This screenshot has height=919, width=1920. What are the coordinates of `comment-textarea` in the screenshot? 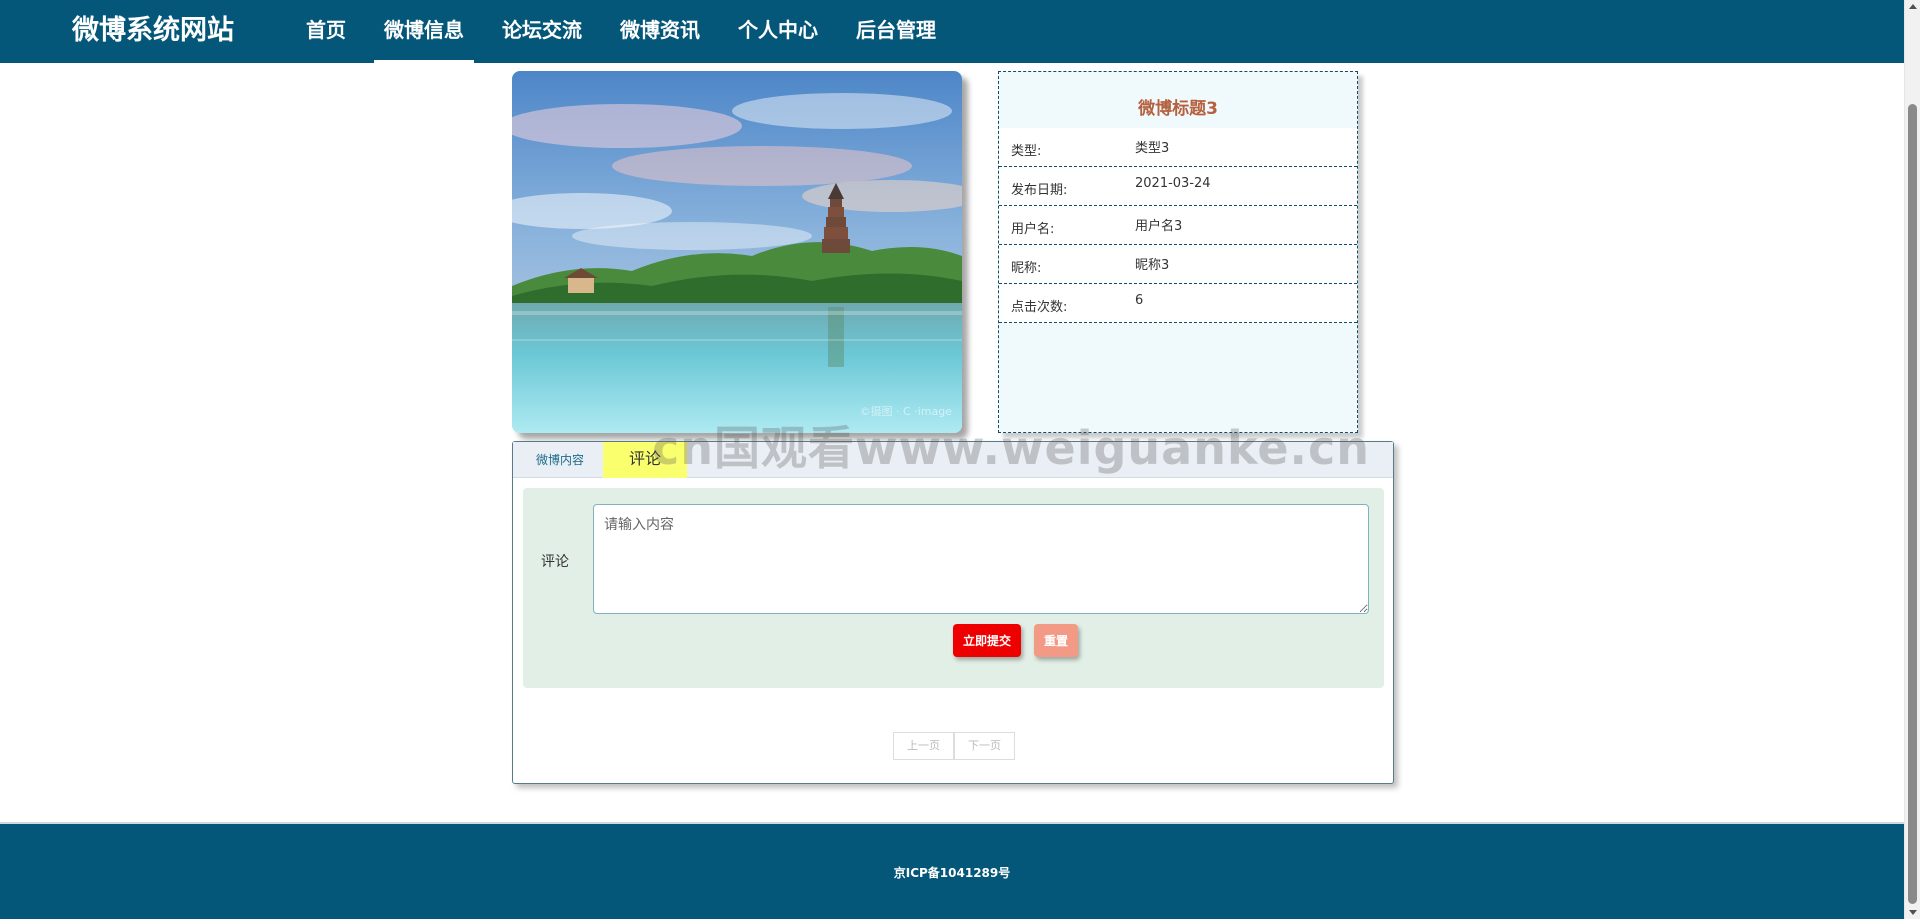 It's located at (981, 559).